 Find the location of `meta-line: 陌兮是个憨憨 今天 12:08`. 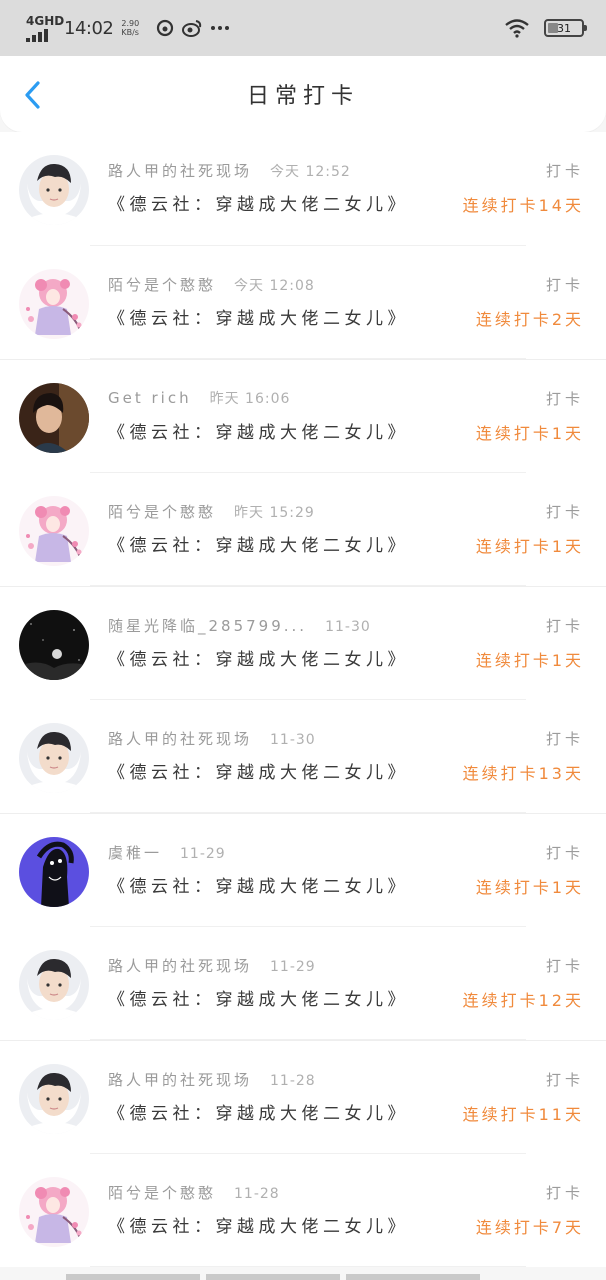

meta-line: 陌兮是个憨憨 今天 12:08 is located at coordinates (211, 284).